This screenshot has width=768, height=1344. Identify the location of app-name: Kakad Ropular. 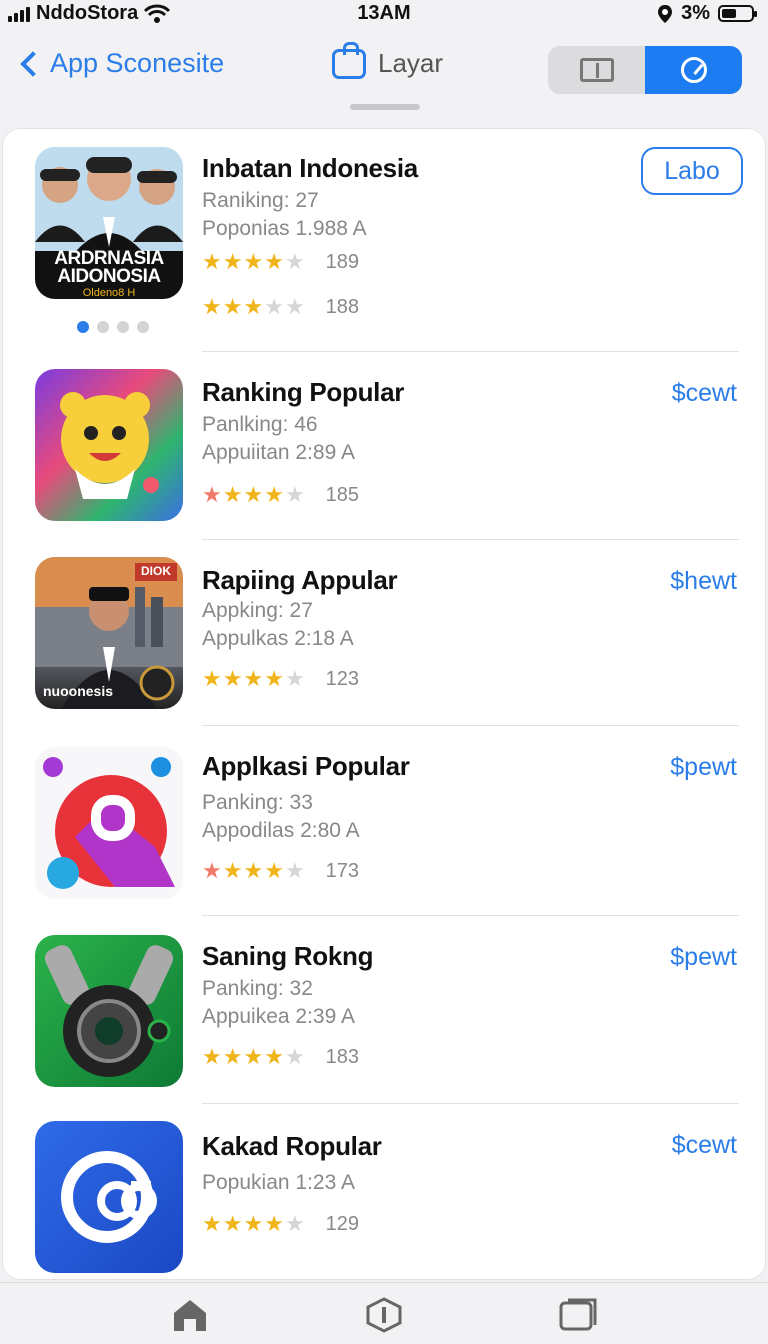
(292, 1146).